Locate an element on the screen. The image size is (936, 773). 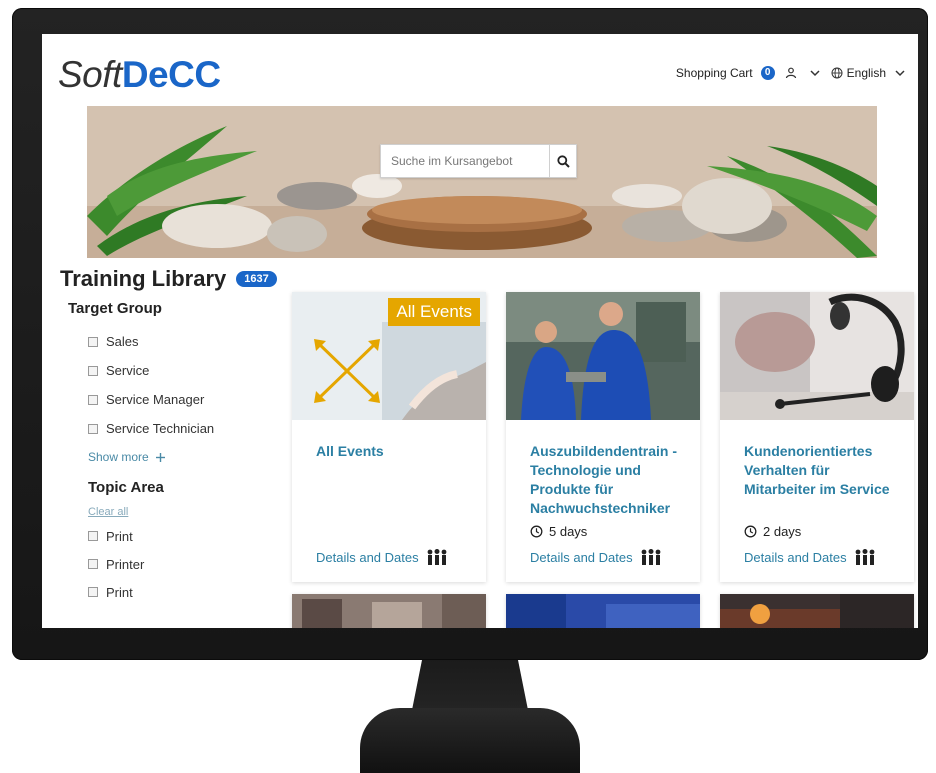
library-heading: Training Library 1637 is located at coordinates (168, 279).